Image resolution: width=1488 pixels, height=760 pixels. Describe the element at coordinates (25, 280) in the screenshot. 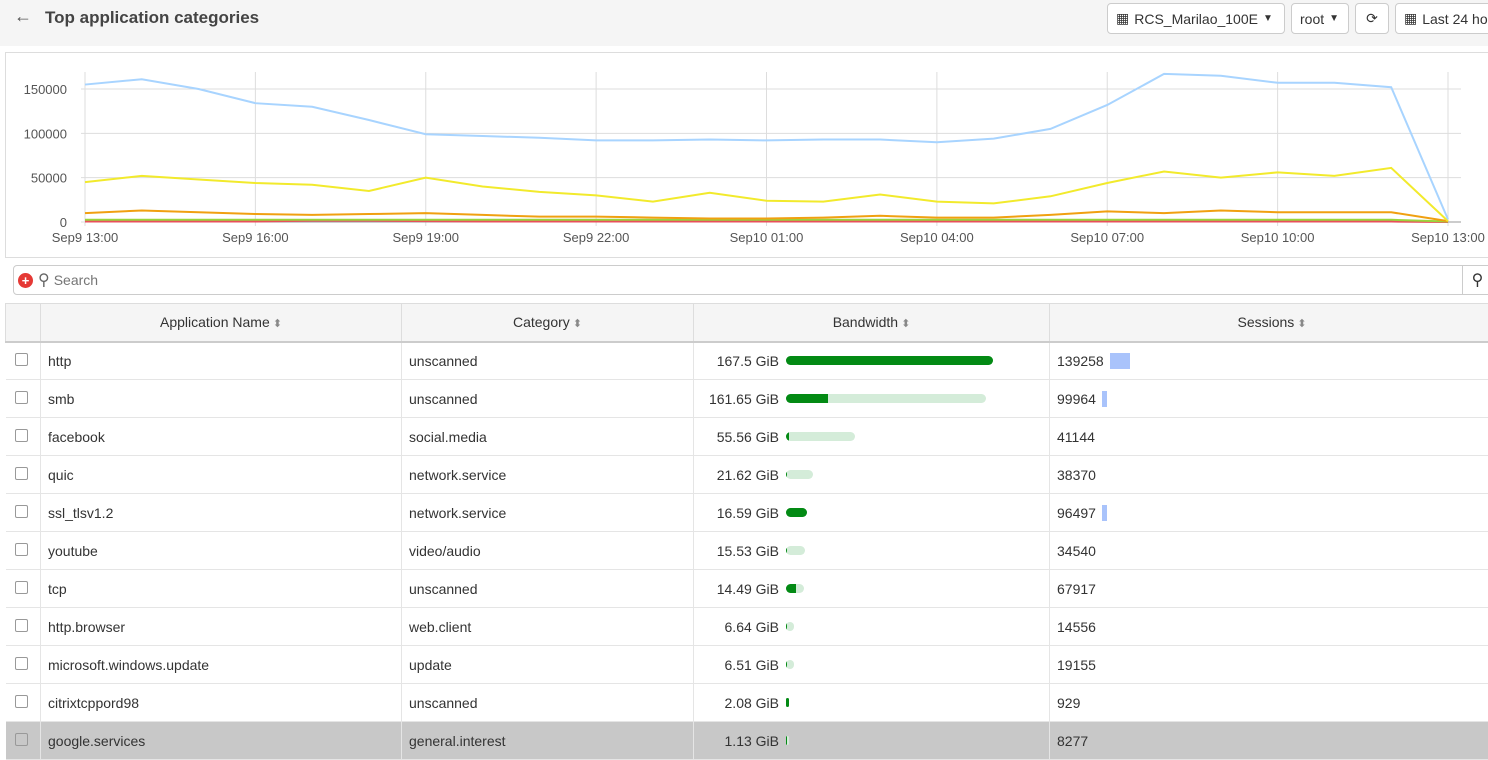

I see `add-filter-icon: +` at that location.